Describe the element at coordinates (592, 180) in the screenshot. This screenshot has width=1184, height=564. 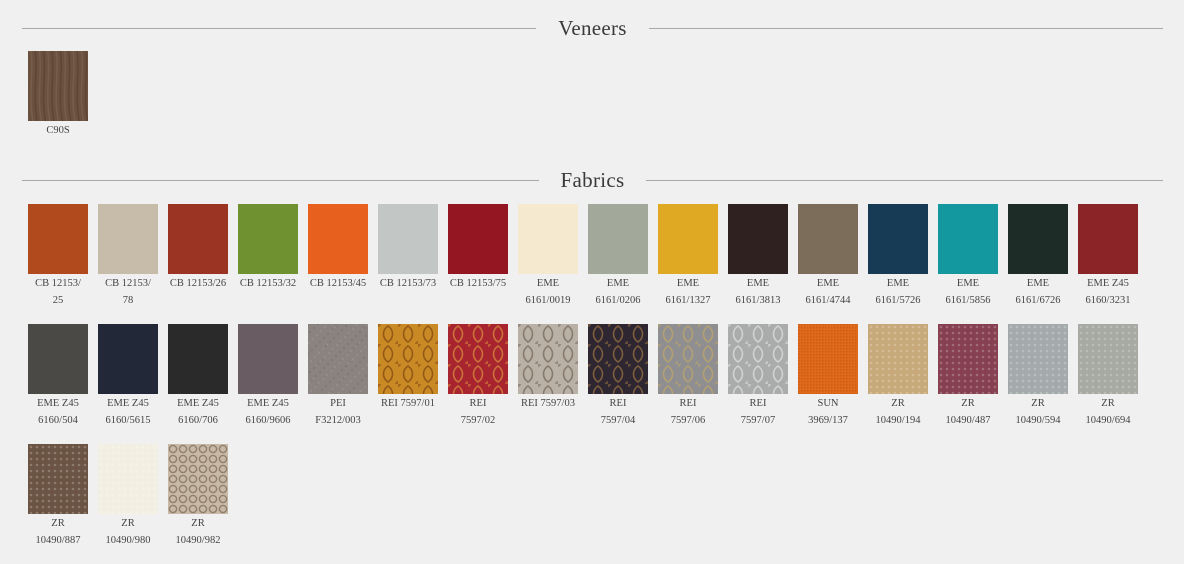
I see `fabrics-title: Fabrics` at that location.